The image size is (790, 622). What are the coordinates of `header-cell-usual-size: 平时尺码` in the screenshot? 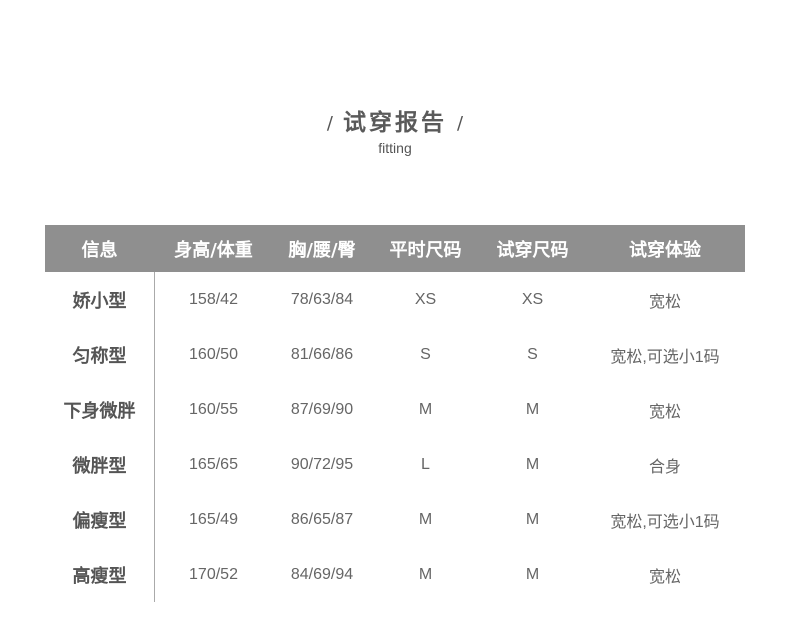 It's located at (425, 250).